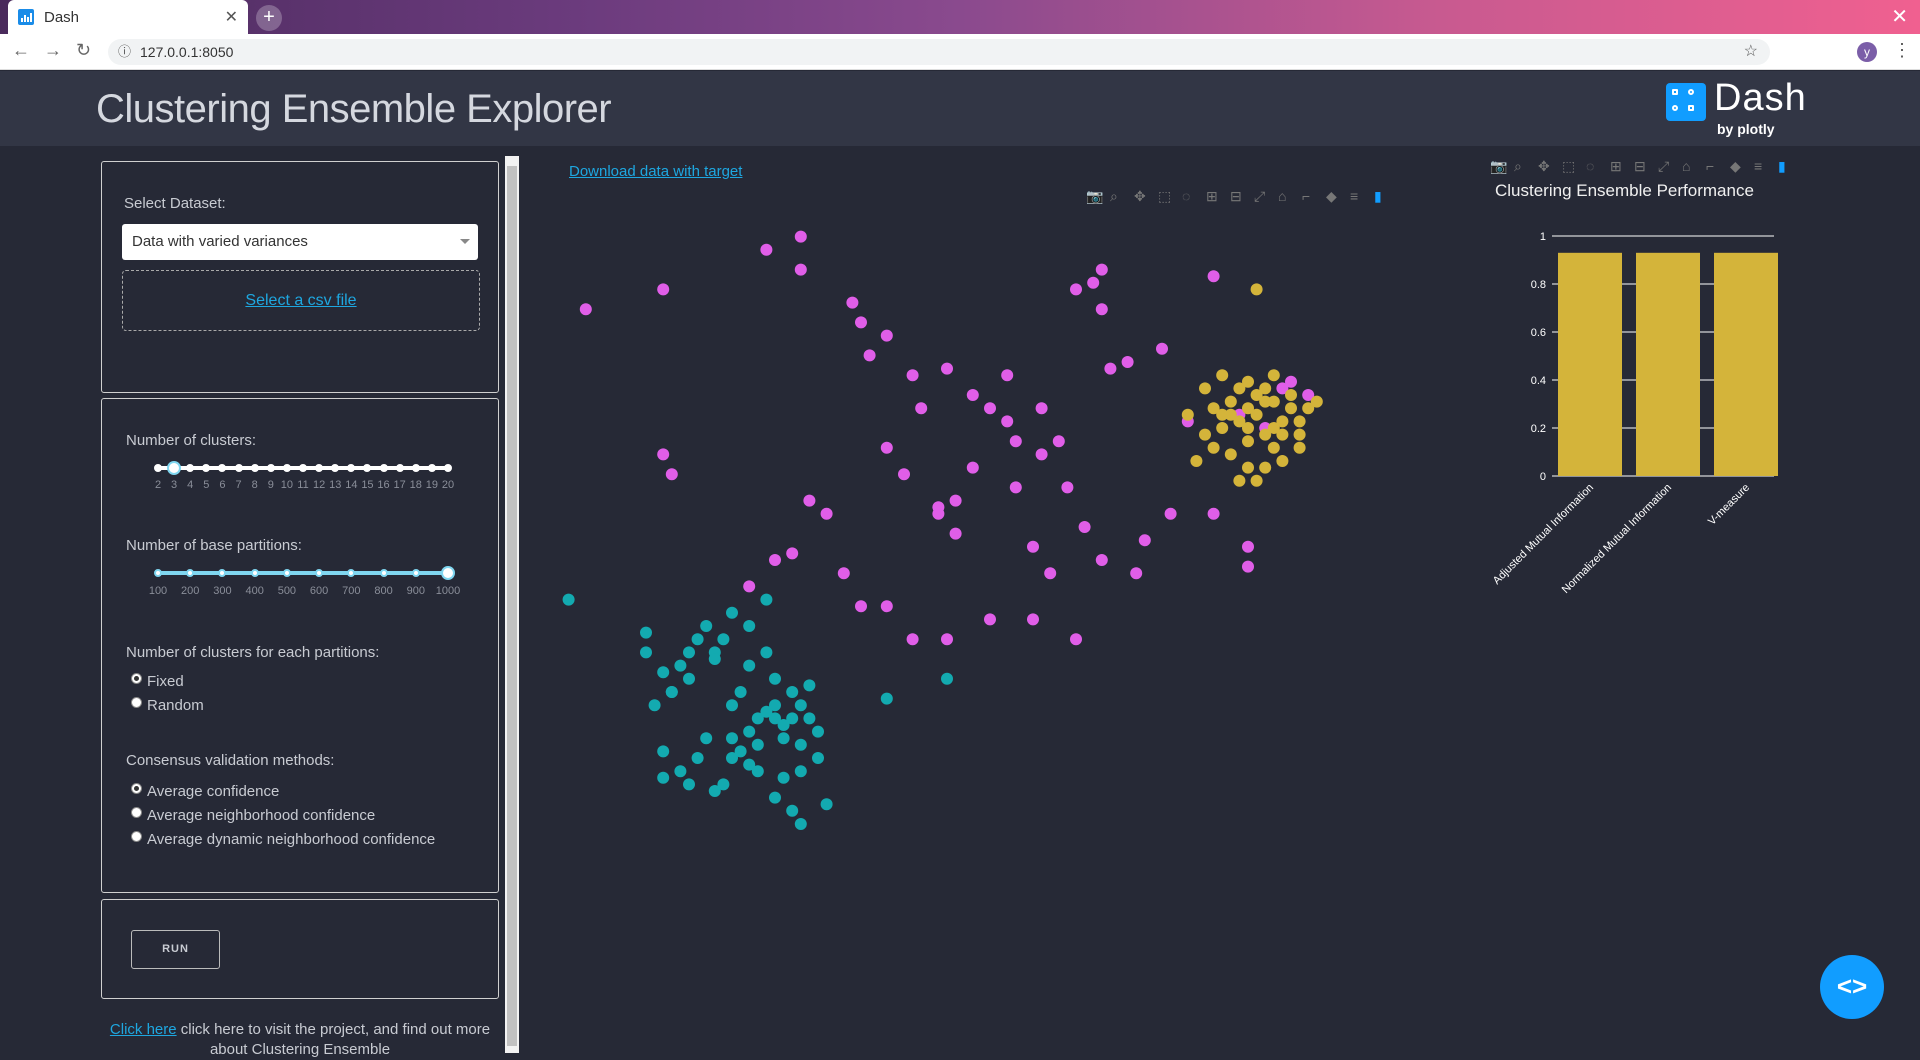  Describe the element at coordinates (253, 815) in the screenshot. I see `radio-neighborhood-confidence: Average neighborhood confidence` at that location.